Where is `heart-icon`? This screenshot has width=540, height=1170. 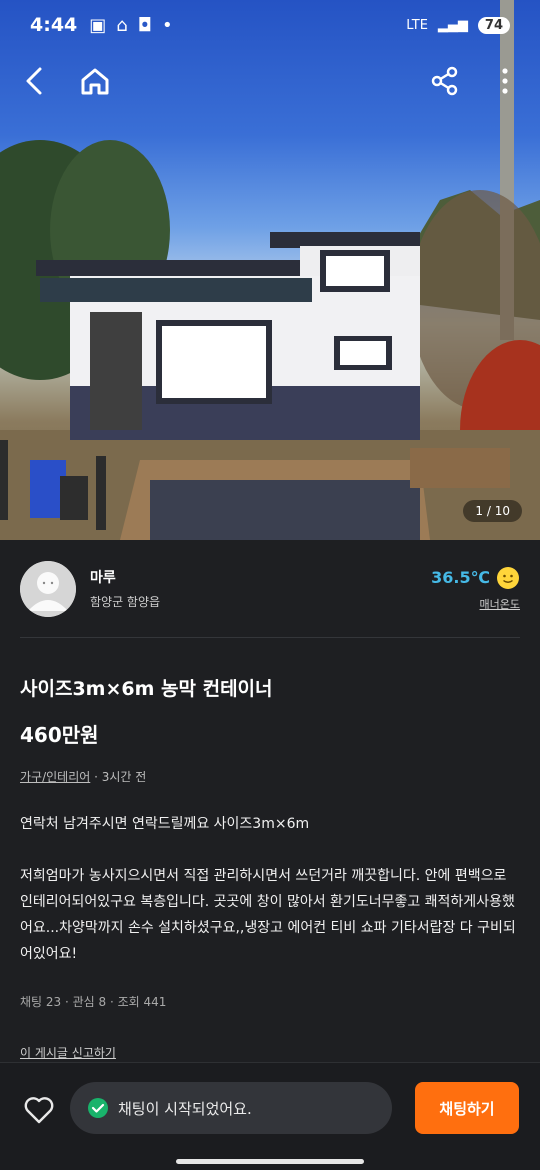
heart-icon is located at coordinates (39, 1110).